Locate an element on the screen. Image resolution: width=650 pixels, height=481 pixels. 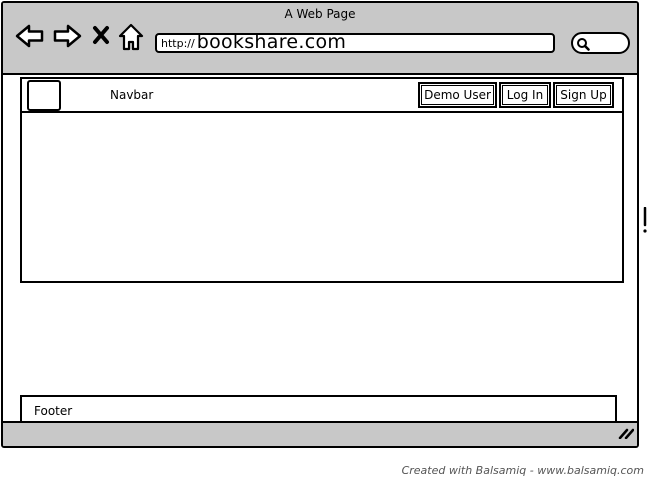
url-domain: bookshare.com is located at coordinates (271, 43).